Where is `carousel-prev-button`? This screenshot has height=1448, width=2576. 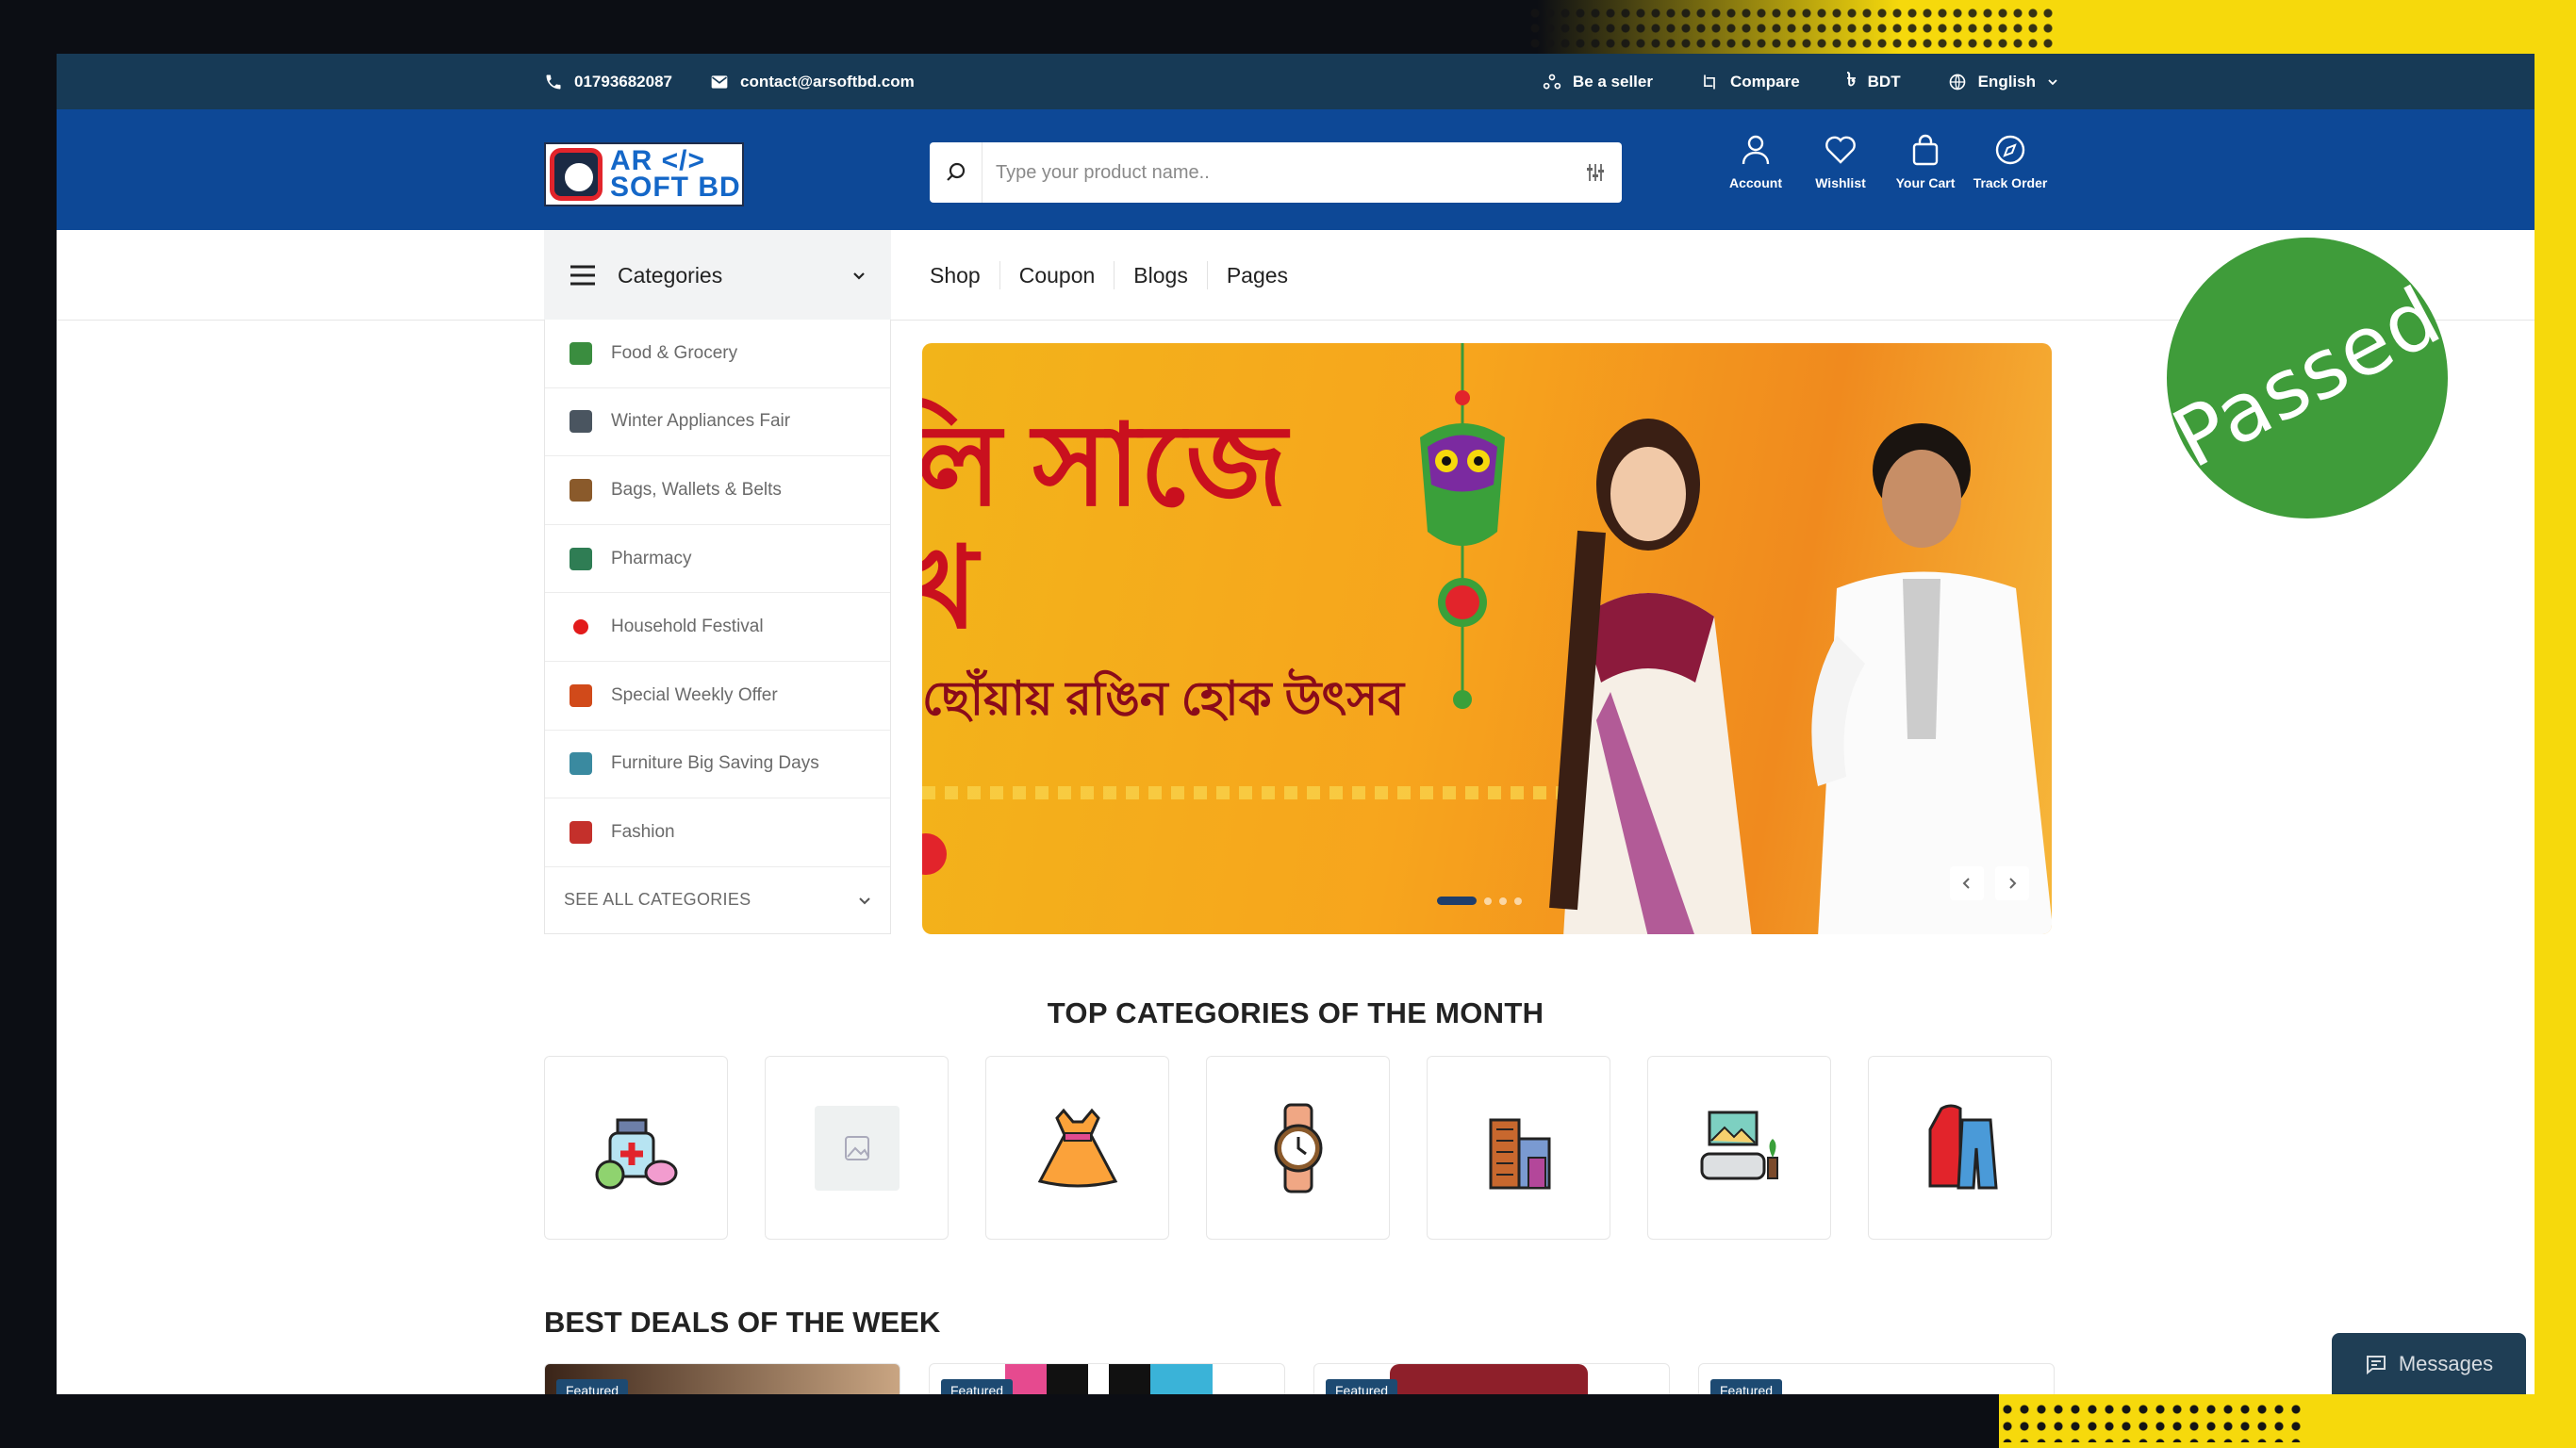
carousel-prev-button is located at coordinates (1967, 883).